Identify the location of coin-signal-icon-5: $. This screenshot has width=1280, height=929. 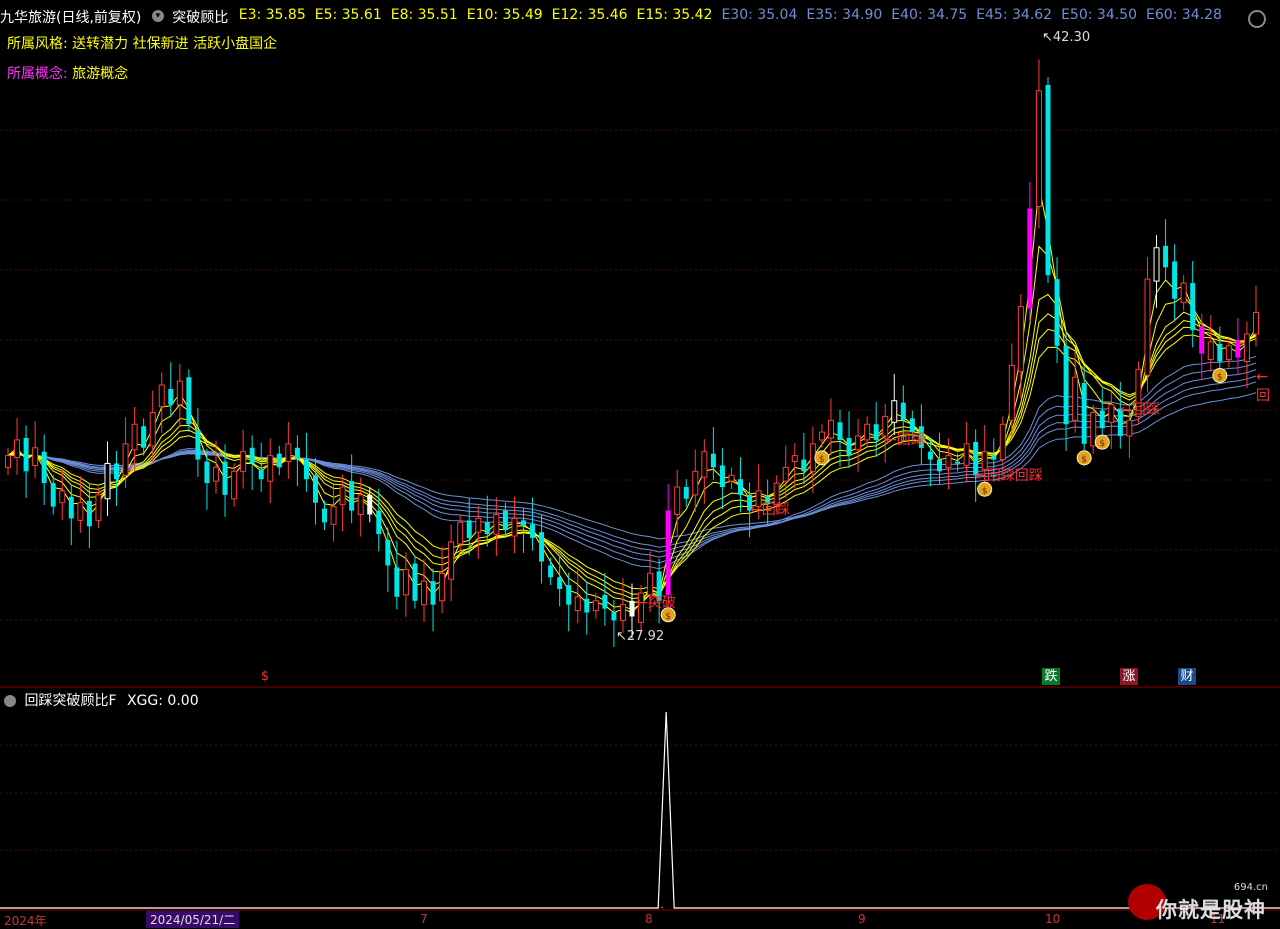
(1220, 375).